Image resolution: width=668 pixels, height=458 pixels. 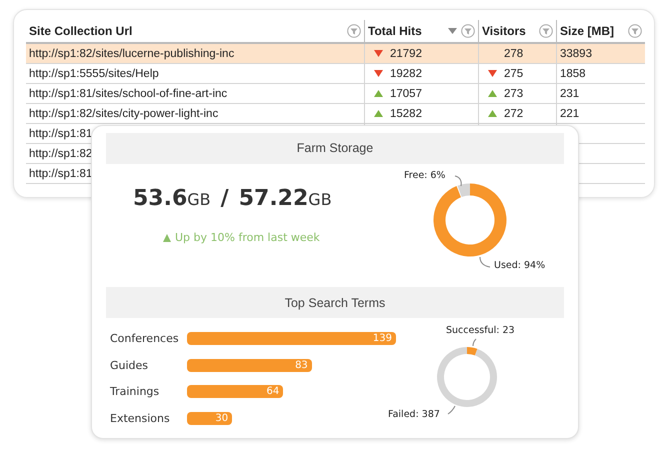 I want to click on section-title: Farm Storage, so click(x=335, y=148).